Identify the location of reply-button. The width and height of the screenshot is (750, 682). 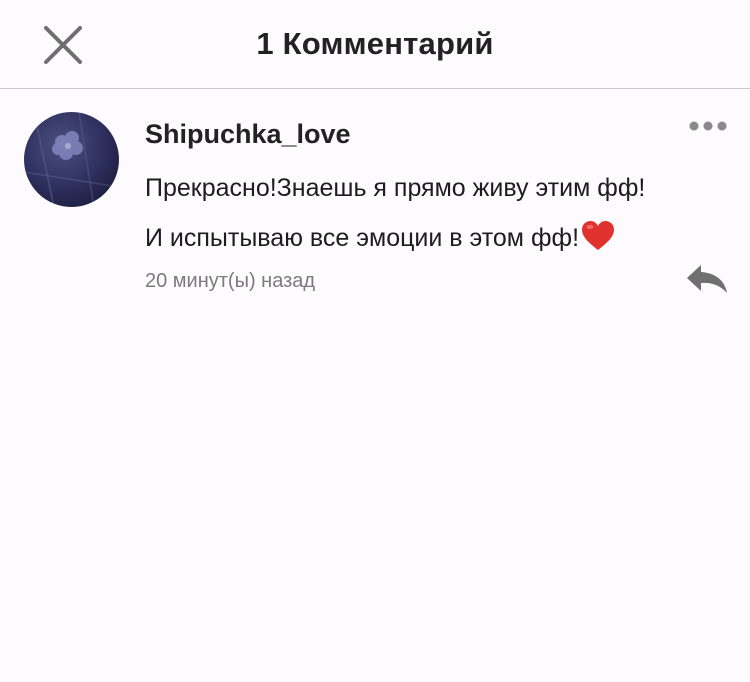
(707, 279).